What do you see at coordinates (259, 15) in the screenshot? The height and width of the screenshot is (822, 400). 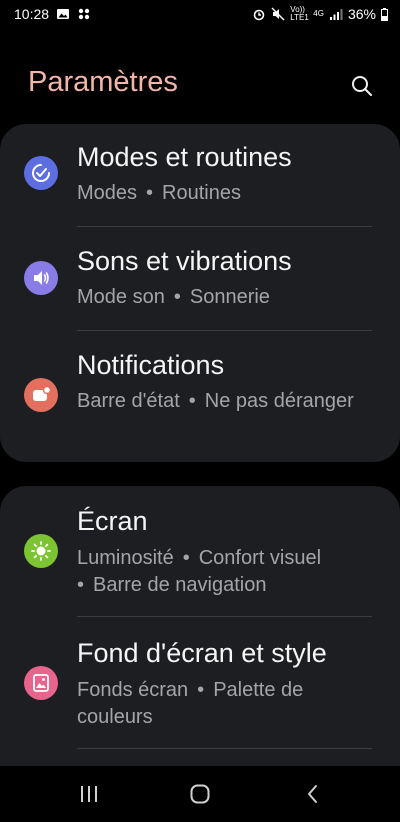 I see `alarm-icon` at bounding box center [259, 15].